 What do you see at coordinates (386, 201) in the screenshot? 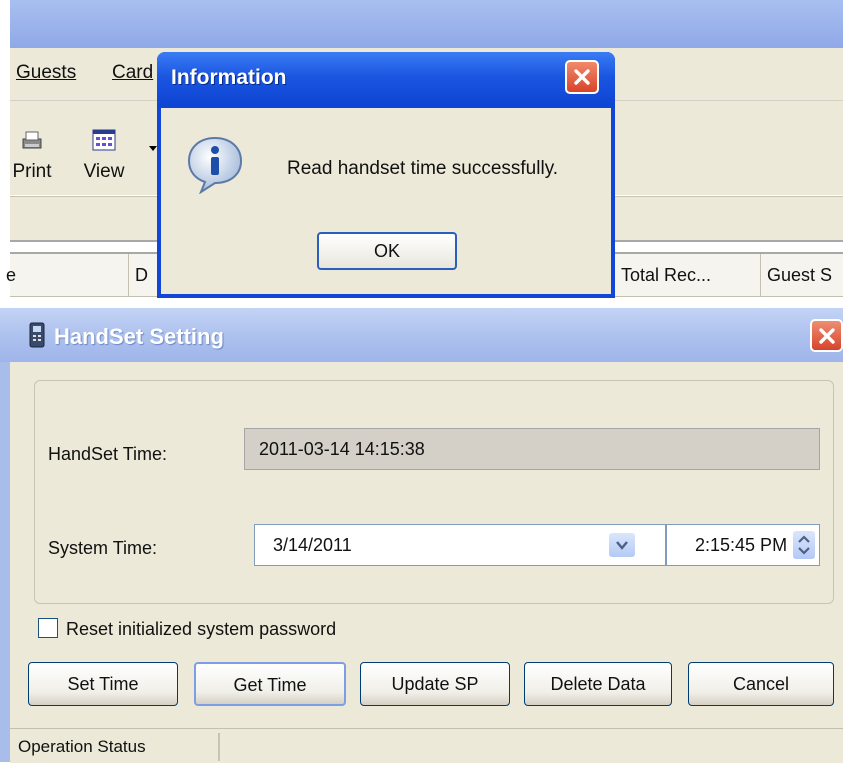
I see `info-body: Read handset time successfully. OK` at bounding box center [386, 201].